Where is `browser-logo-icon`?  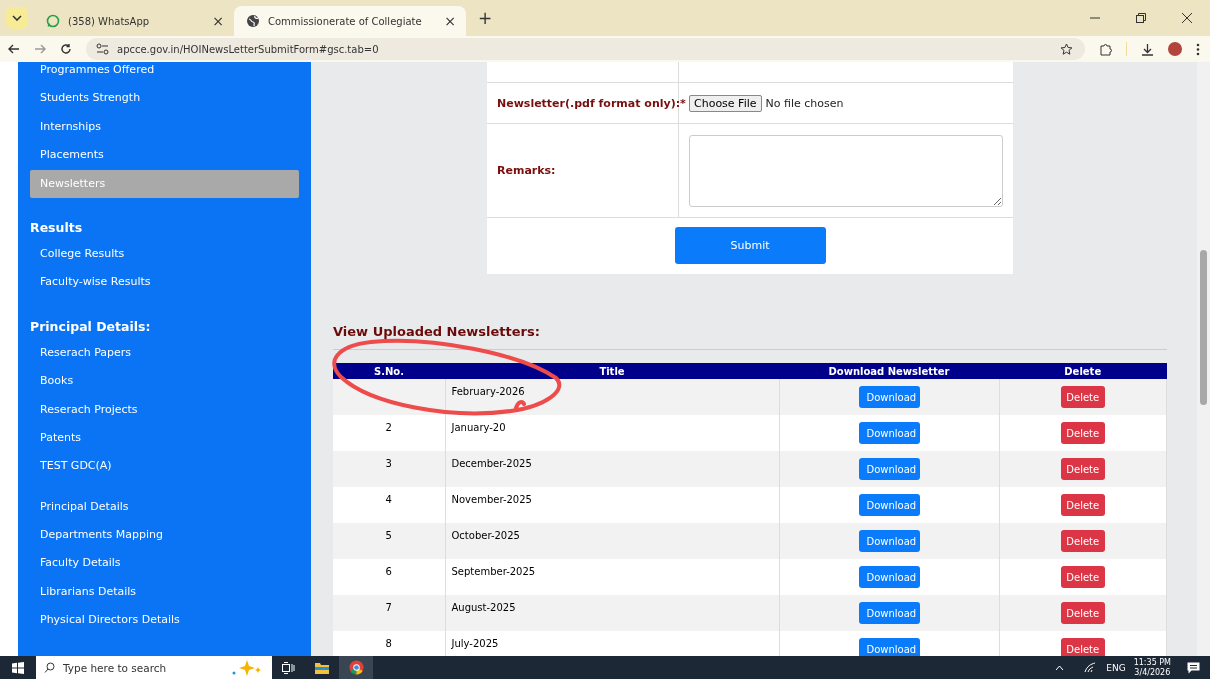
browser-logo-icon is located at coordinates (356, 667).